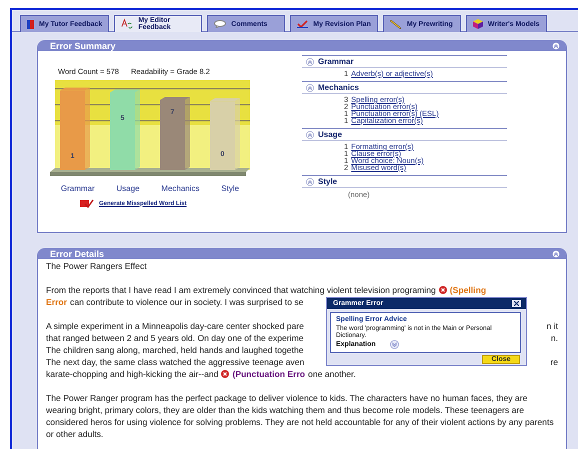  I want to click on category-name: Usage, so click(330, 134).